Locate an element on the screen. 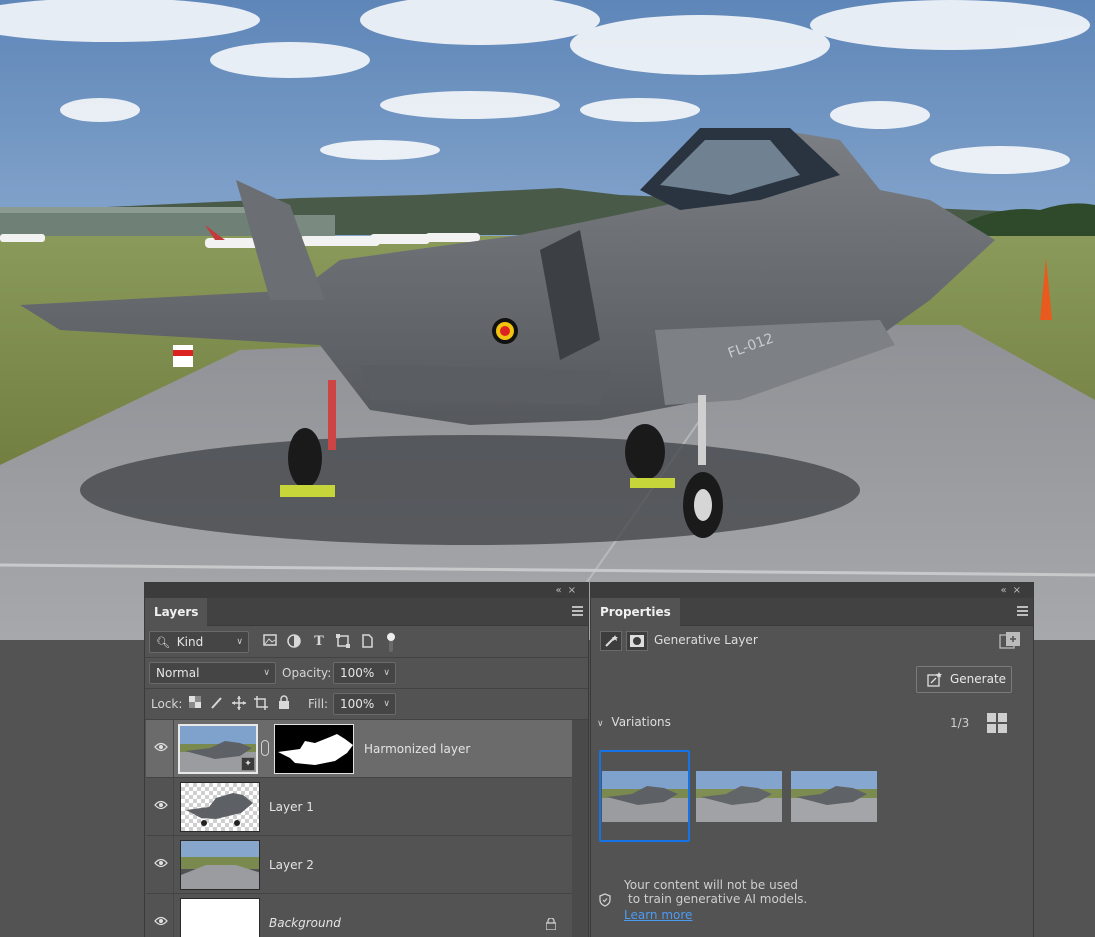 The image size is (1095, 937). filter-type-icon: T is located at coordinates (319, 642).